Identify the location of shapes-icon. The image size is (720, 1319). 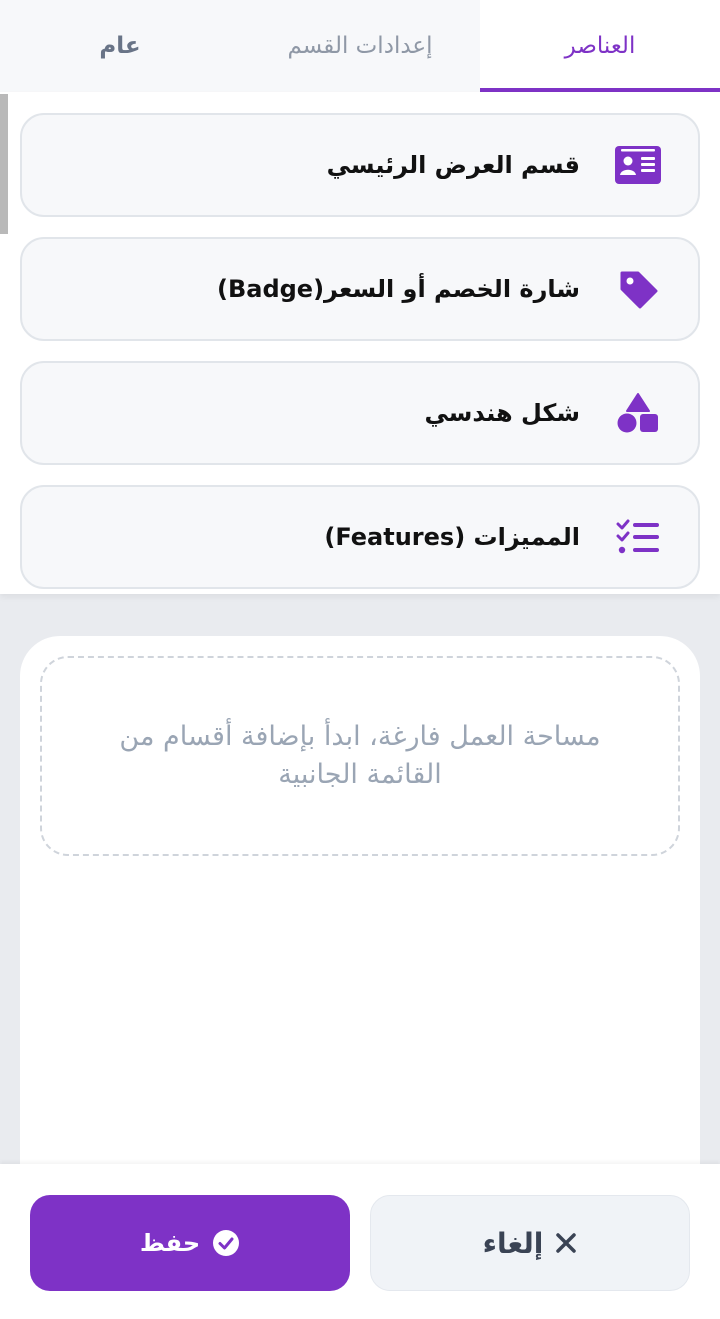
(638, 413).